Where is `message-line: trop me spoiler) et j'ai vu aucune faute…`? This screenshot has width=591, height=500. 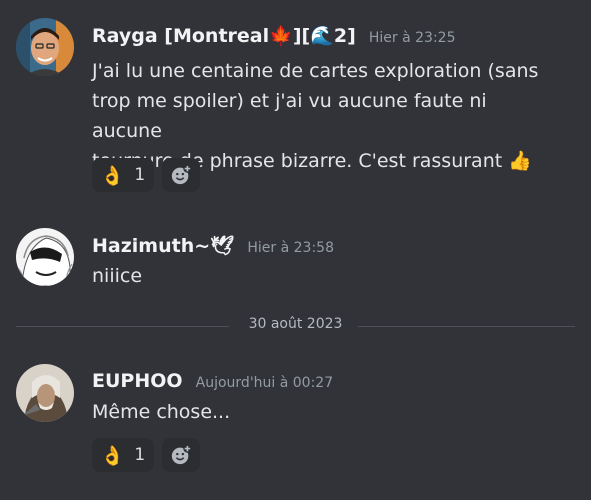
message-line: trop me spoiler) et j'ai vu aucune faute… is located at coordinates (289, 116).